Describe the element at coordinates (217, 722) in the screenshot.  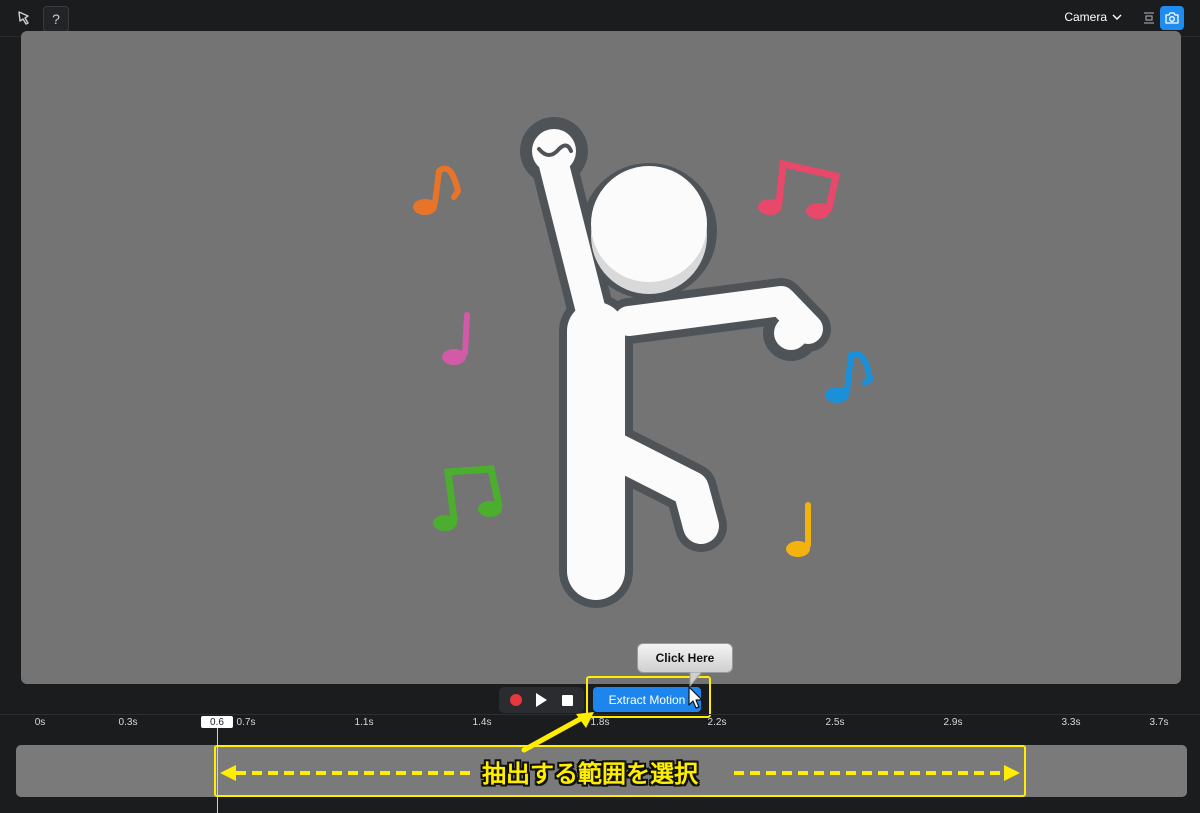
I see `playhead-label: 0.6` at that location.